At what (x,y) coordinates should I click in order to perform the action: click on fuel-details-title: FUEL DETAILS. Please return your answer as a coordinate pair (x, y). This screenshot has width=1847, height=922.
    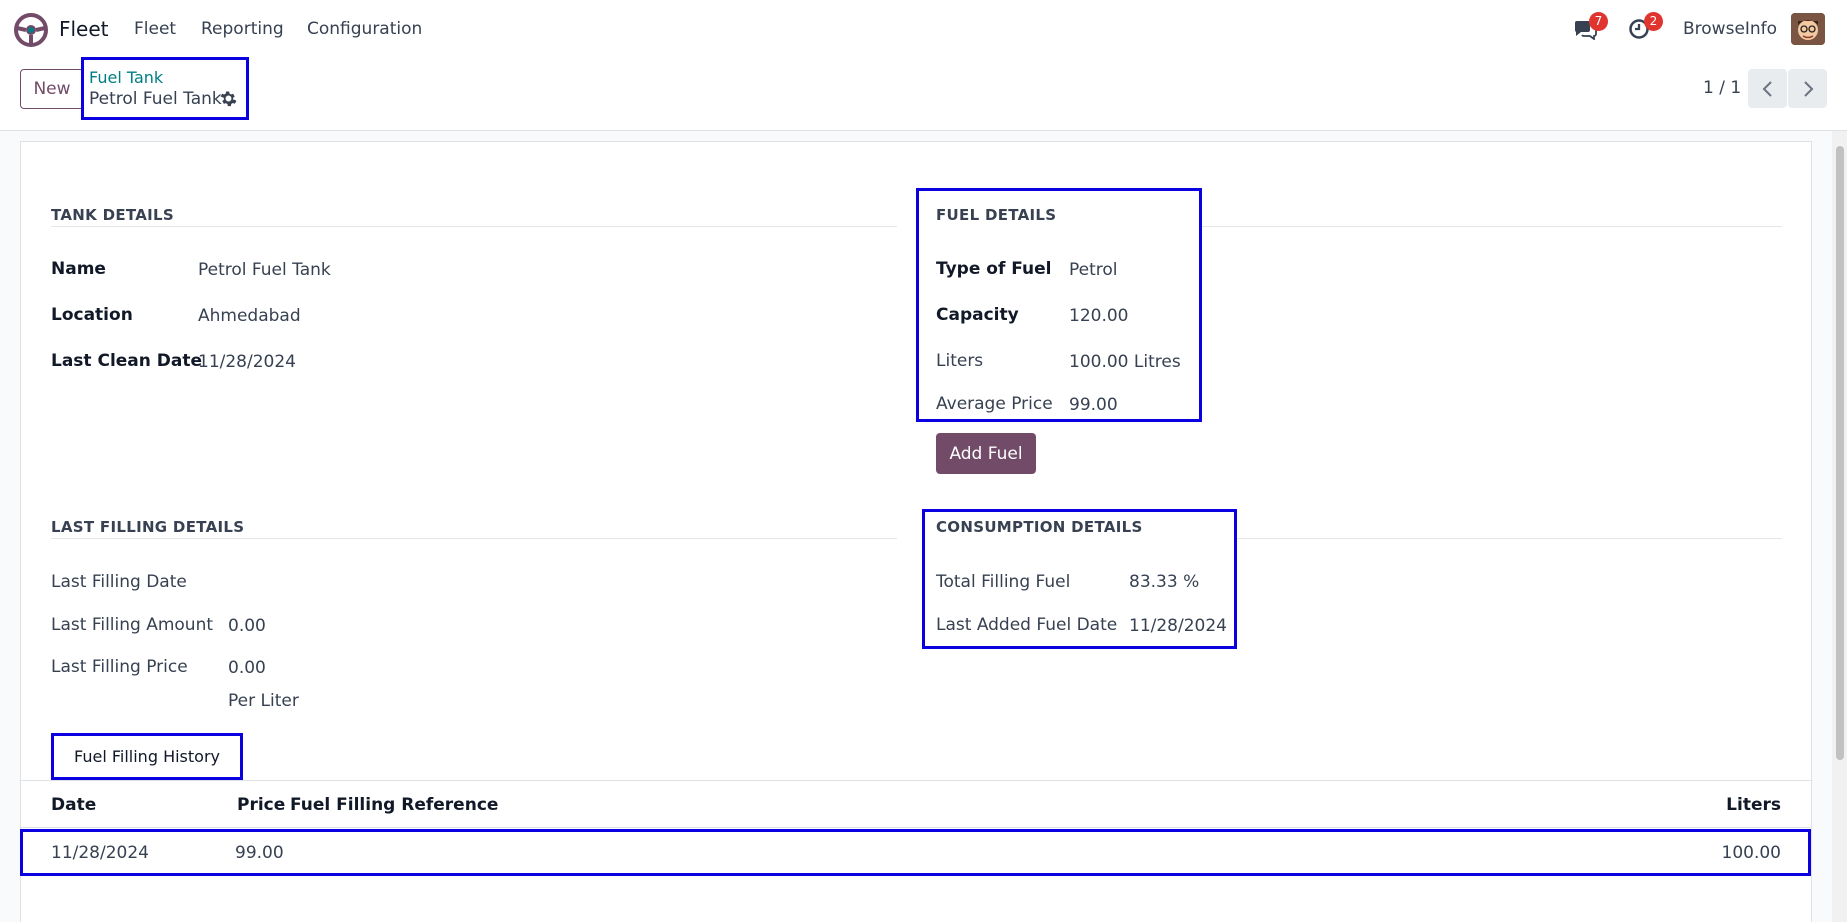
    Looking at the image, I should click on (996, 215).